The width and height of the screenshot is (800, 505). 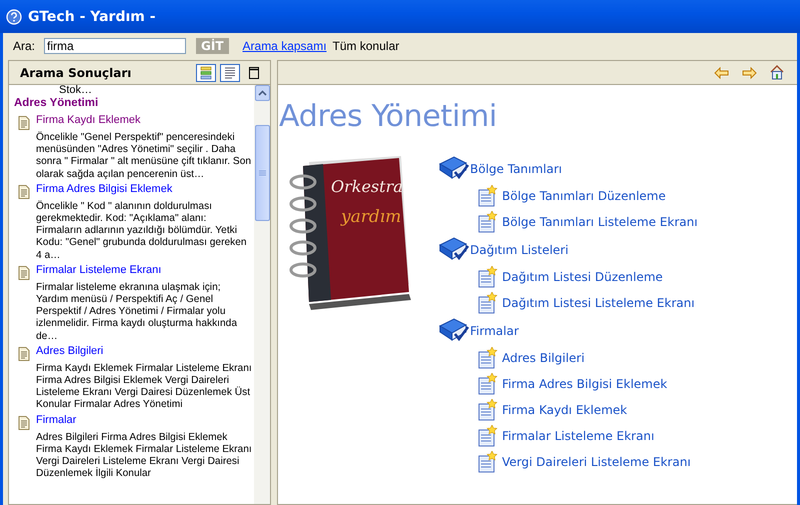 I want to click on maximize-icon, so click(x=254, y=72).